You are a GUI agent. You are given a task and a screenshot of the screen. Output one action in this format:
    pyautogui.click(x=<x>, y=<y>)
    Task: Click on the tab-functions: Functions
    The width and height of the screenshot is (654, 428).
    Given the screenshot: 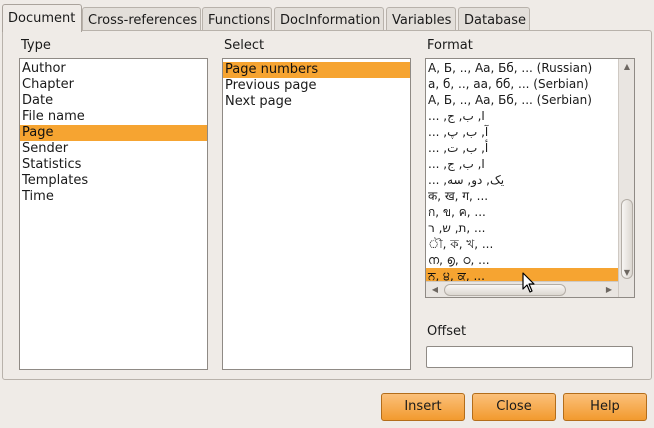 What is the action you would take?
    pyautogui.click(x=237, y=19)
    